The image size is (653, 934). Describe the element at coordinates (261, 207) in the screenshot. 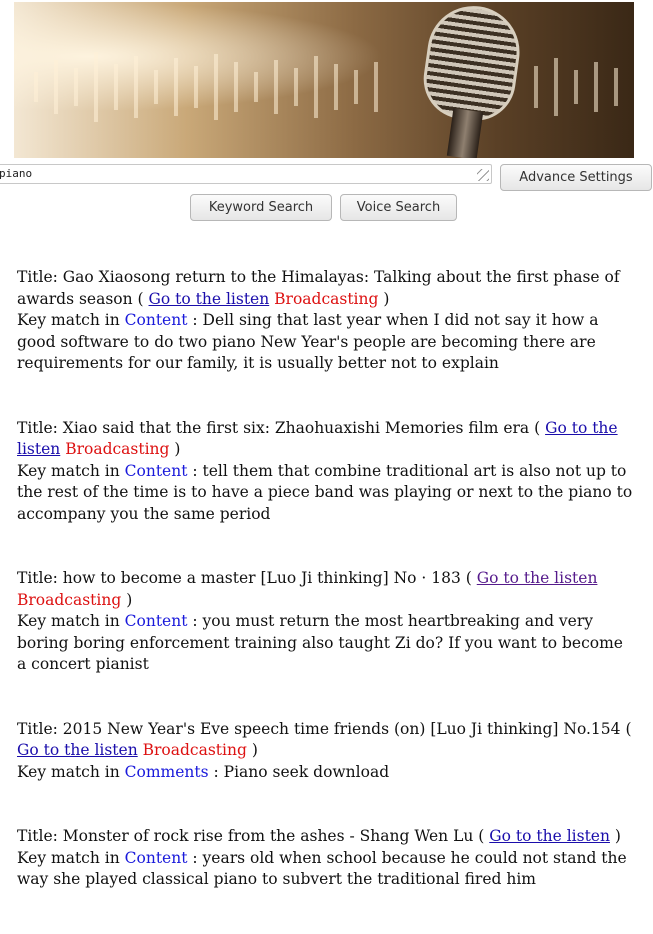

I see `keyword-search-button: Keyword Search` at that location.